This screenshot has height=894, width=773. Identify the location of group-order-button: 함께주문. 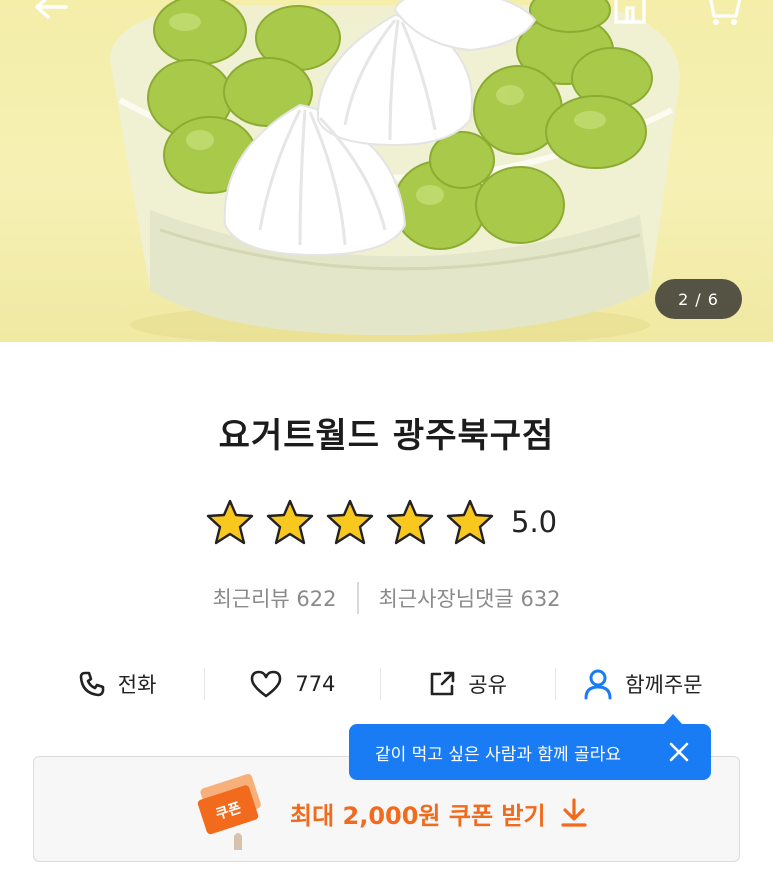
(643, 684).